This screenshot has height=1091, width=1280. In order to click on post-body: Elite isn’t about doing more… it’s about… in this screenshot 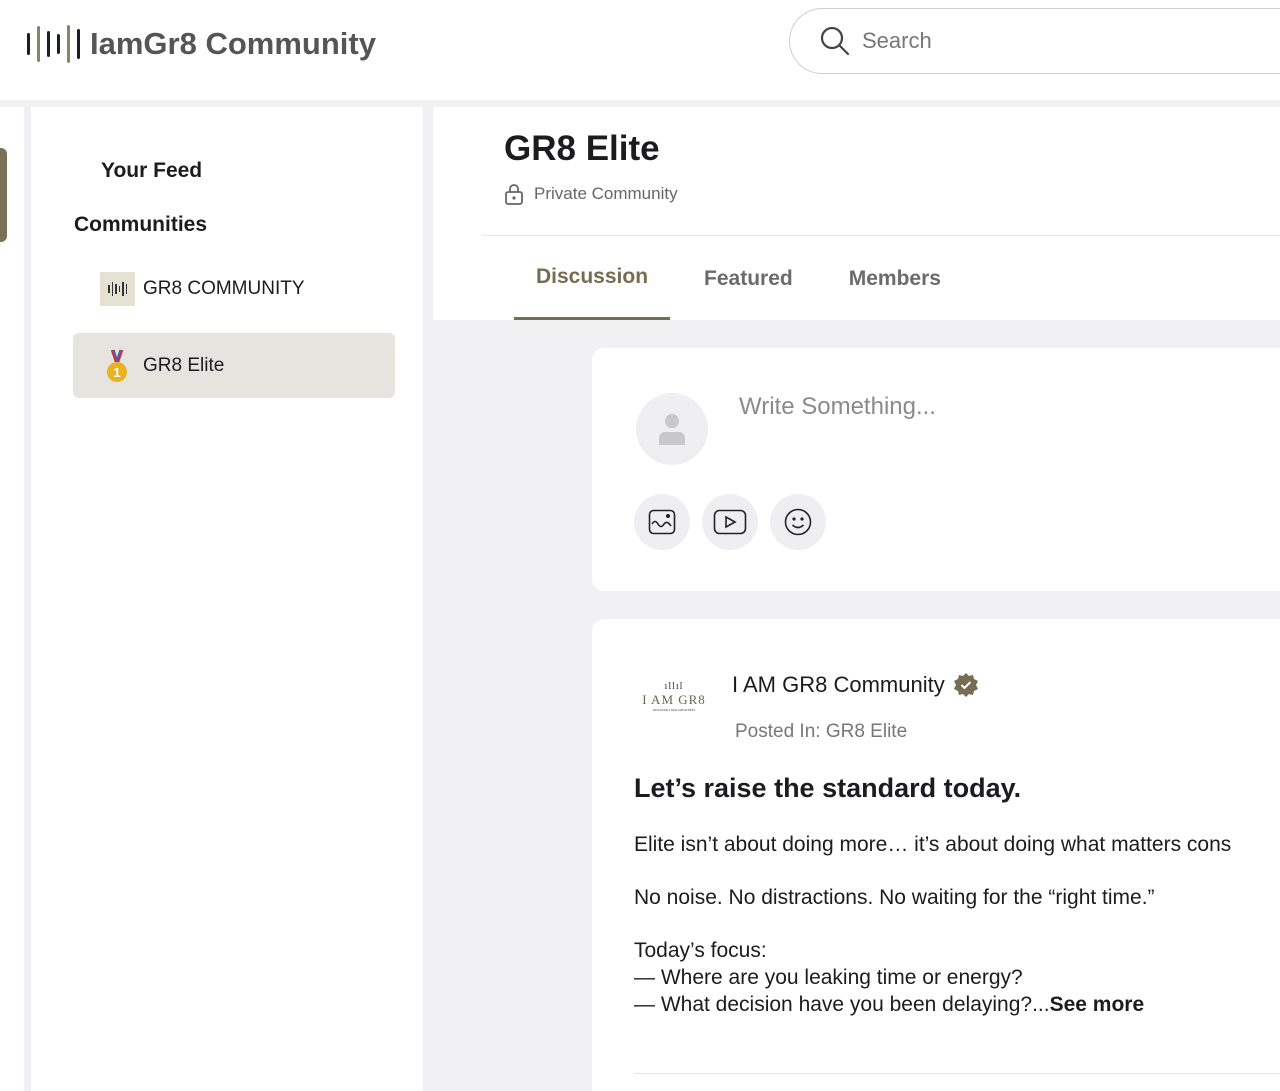, I will do `click(957, 924)`.